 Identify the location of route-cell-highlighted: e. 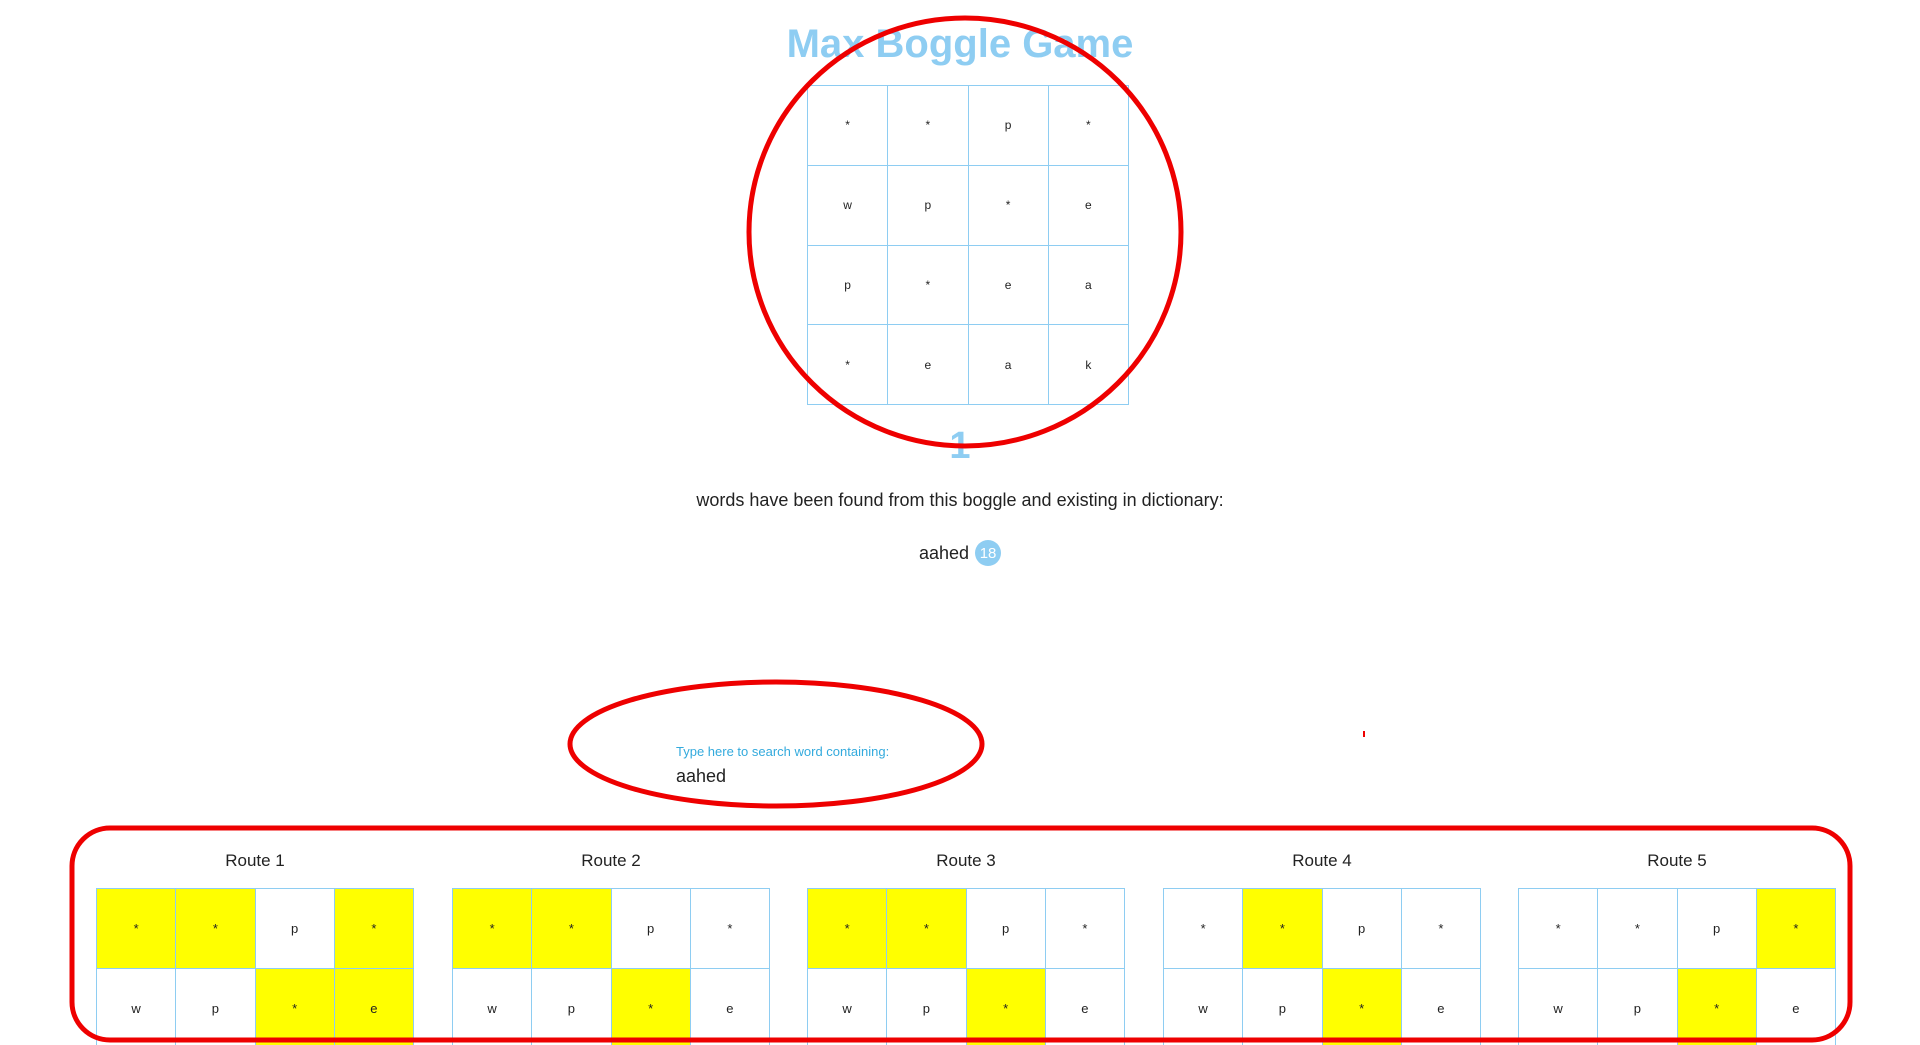
(374, 1007).